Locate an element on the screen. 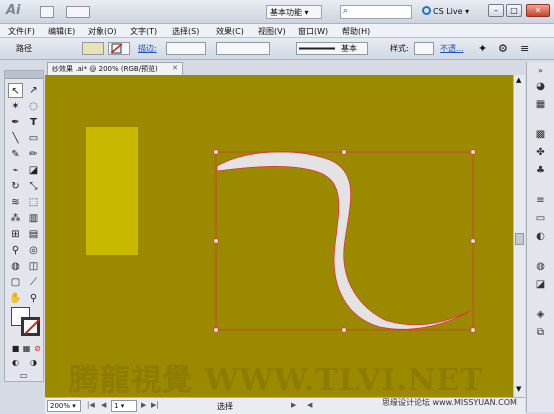 The height and width of the screenshot is (414, 554). menu-window: 窗口(W) is located at coordinates (313, 31).